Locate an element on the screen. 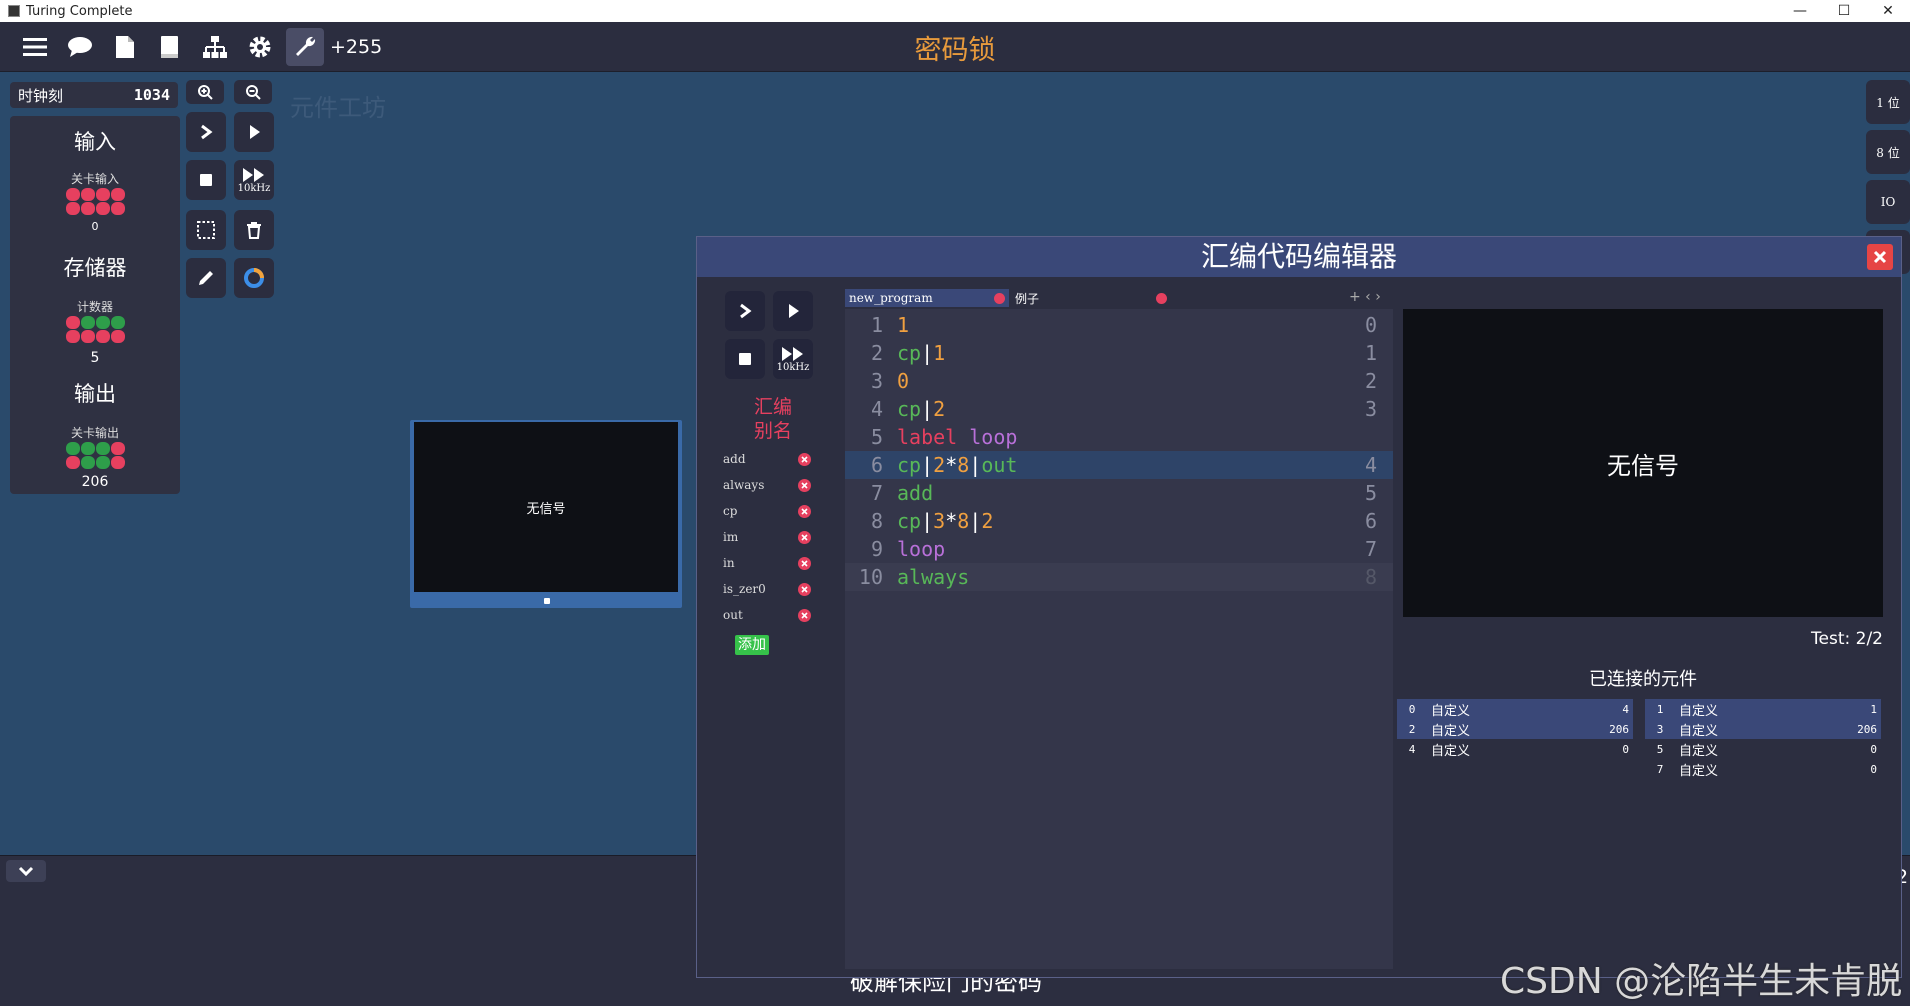 The width and height of the screenshot is (1910, 1006). fast-forward-button: 10kHz is located at coordinates (254, 180).